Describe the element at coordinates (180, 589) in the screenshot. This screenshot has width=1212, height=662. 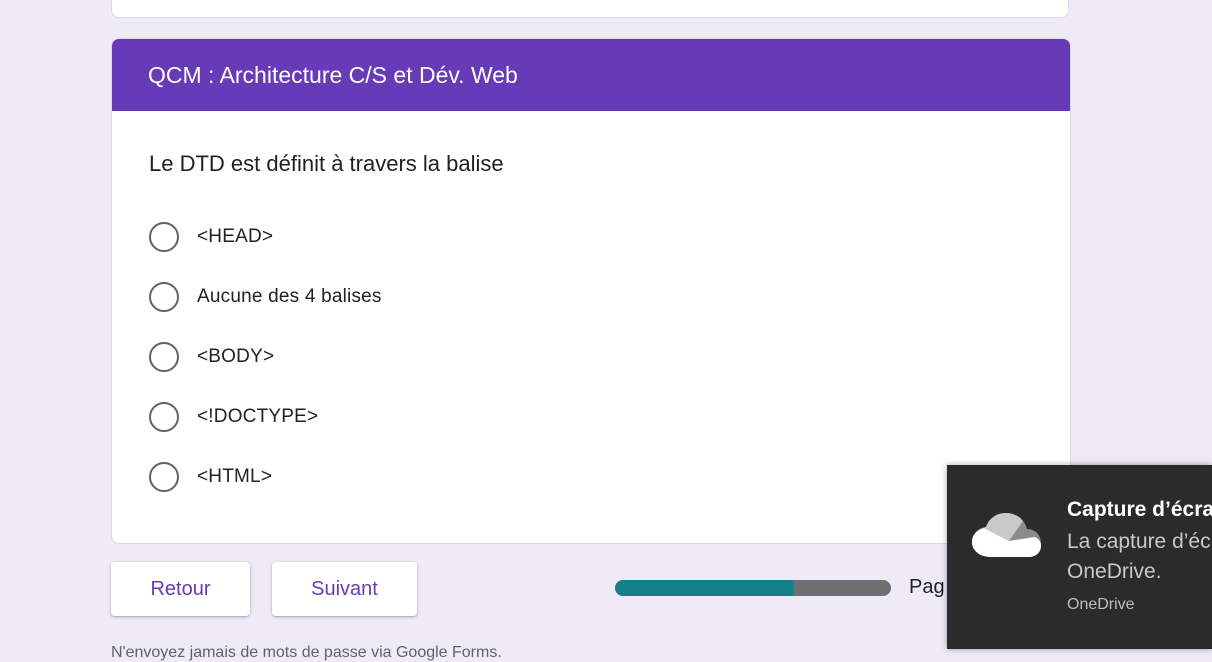
I see `back-button: Retour` at that location.